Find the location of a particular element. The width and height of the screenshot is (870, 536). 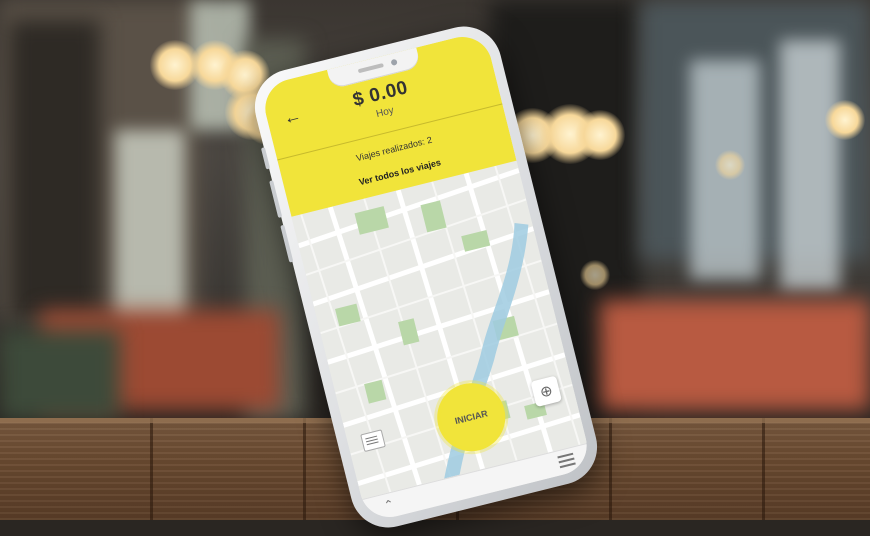

chevron-up-icon: ⌃ is located at coordinates (388, 505).